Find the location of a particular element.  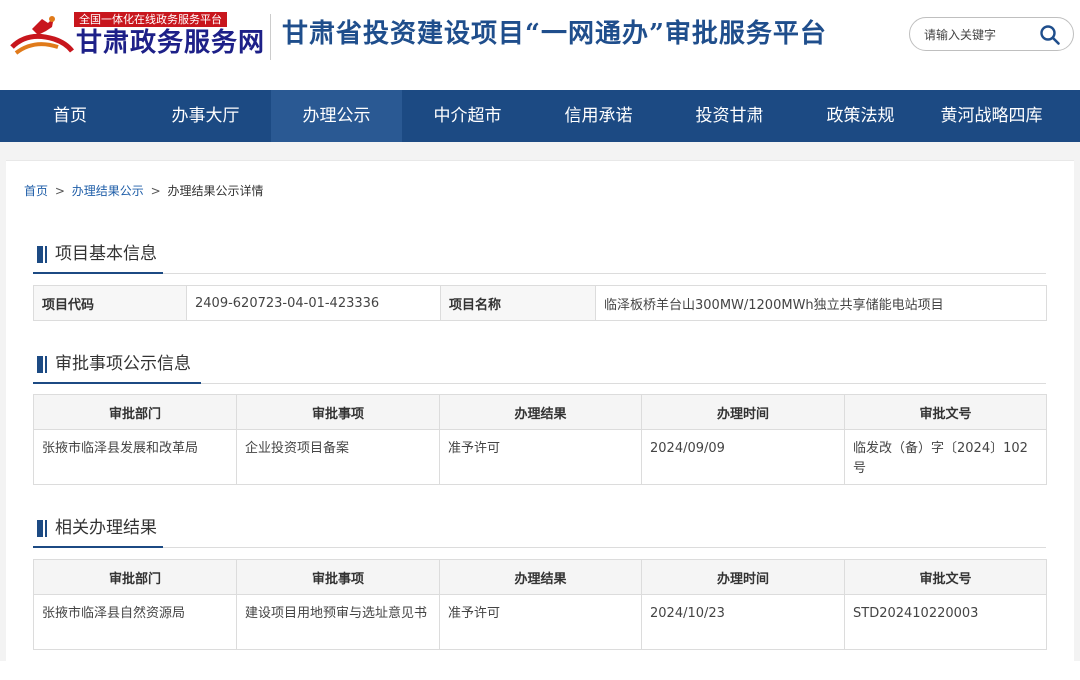

nav-item-invest: 投资甘肃 is located at coordinates (729, 116).